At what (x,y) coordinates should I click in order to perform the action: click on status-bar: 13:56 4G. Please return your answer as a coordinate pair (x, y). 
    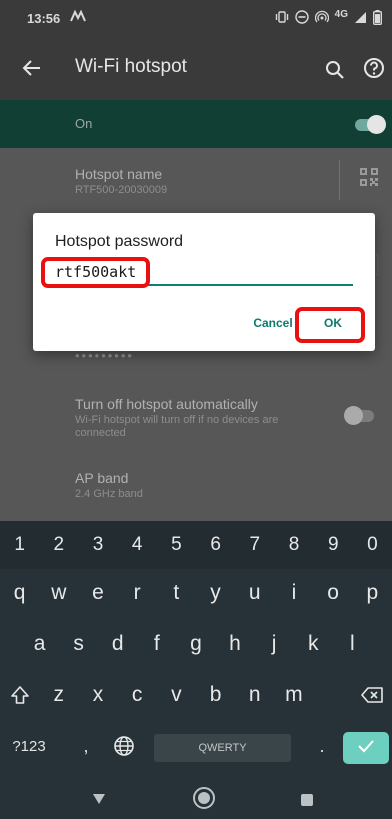
    Looking at the image, I should click on (196, 18).